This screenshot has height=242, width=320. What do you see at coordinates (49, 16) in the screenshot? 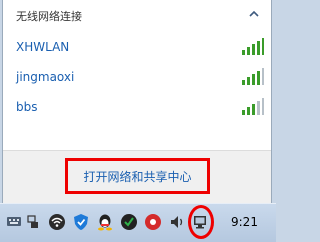
I see `wireless-section-title: 无线网络连接` at bounding box center [49, 16].